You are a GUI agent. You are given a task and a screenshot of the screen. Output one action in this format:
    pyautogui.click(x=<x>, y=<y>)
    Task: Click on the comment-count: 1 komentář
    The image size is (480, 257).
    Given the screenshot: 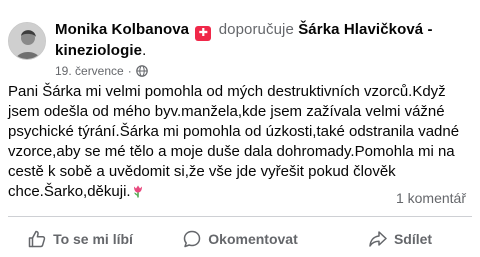 What is the action you would take?
    pyautogui.click(x=431, y=198)
    